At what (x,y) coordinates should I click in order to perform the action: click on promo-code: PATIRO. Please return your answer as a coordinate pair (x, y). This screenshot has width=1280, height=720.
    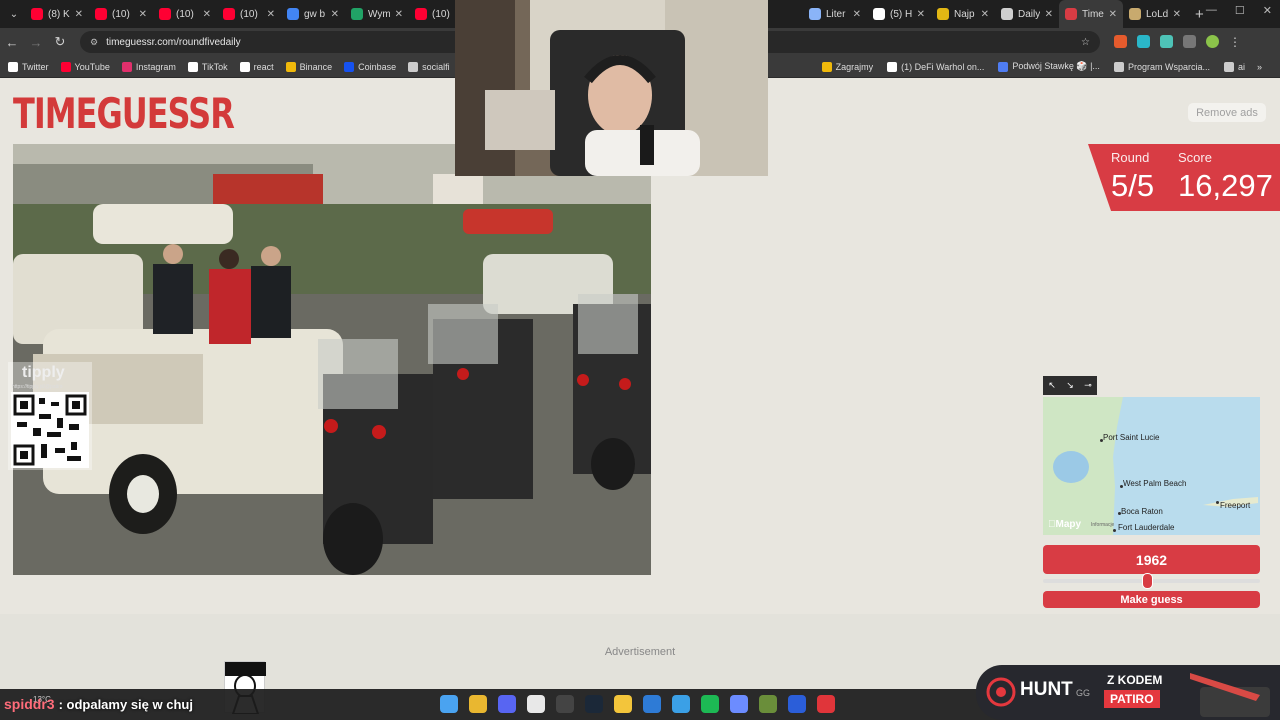
    Looking at the image, I should click on (1132, 699).